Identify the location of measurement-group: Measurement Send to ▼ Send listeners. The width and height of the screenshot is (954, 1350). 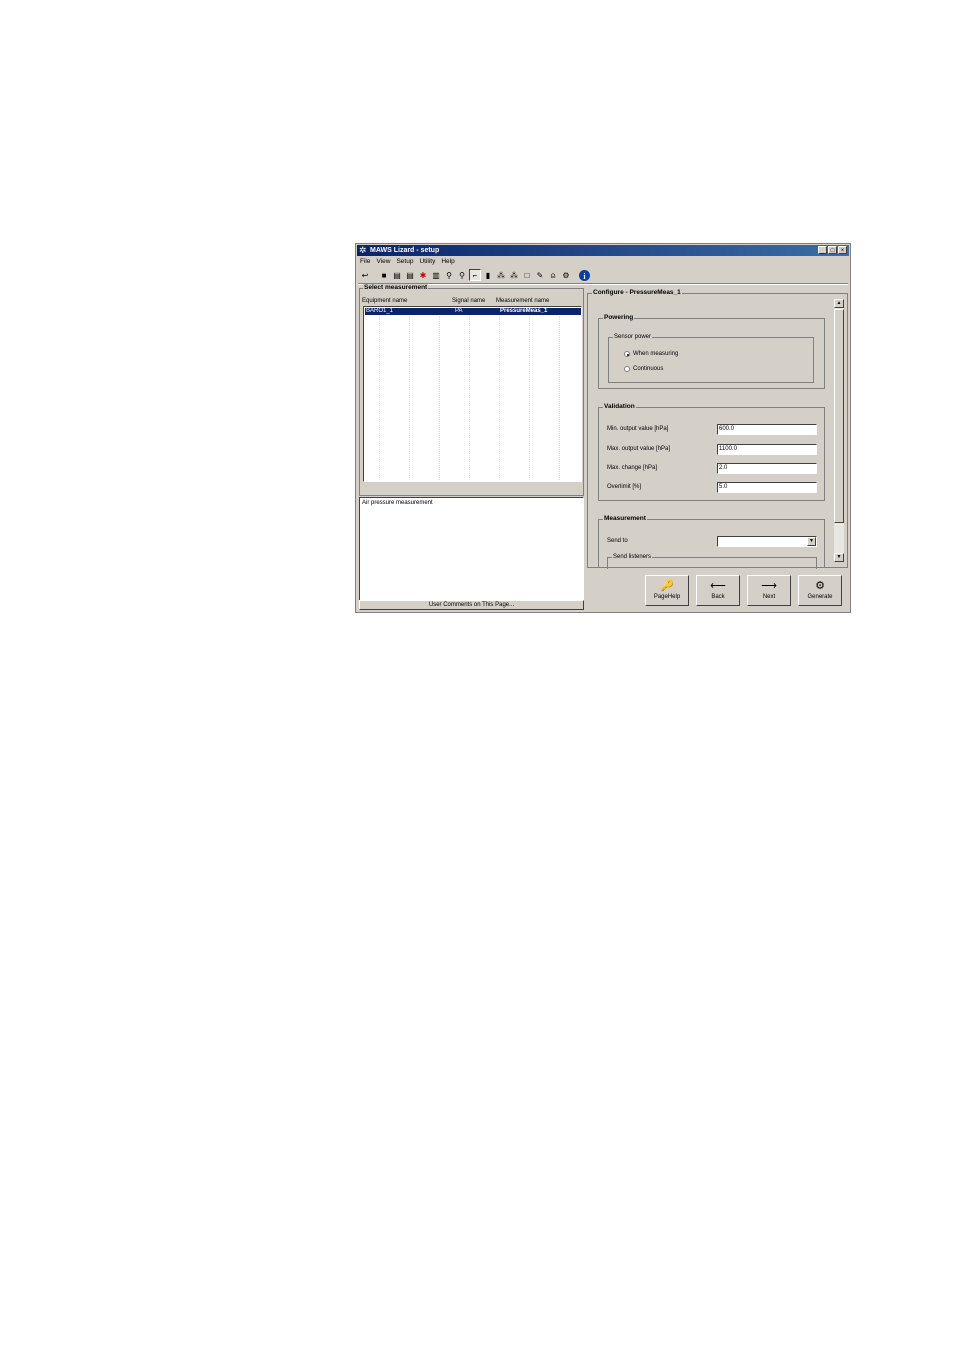
(711, 542).